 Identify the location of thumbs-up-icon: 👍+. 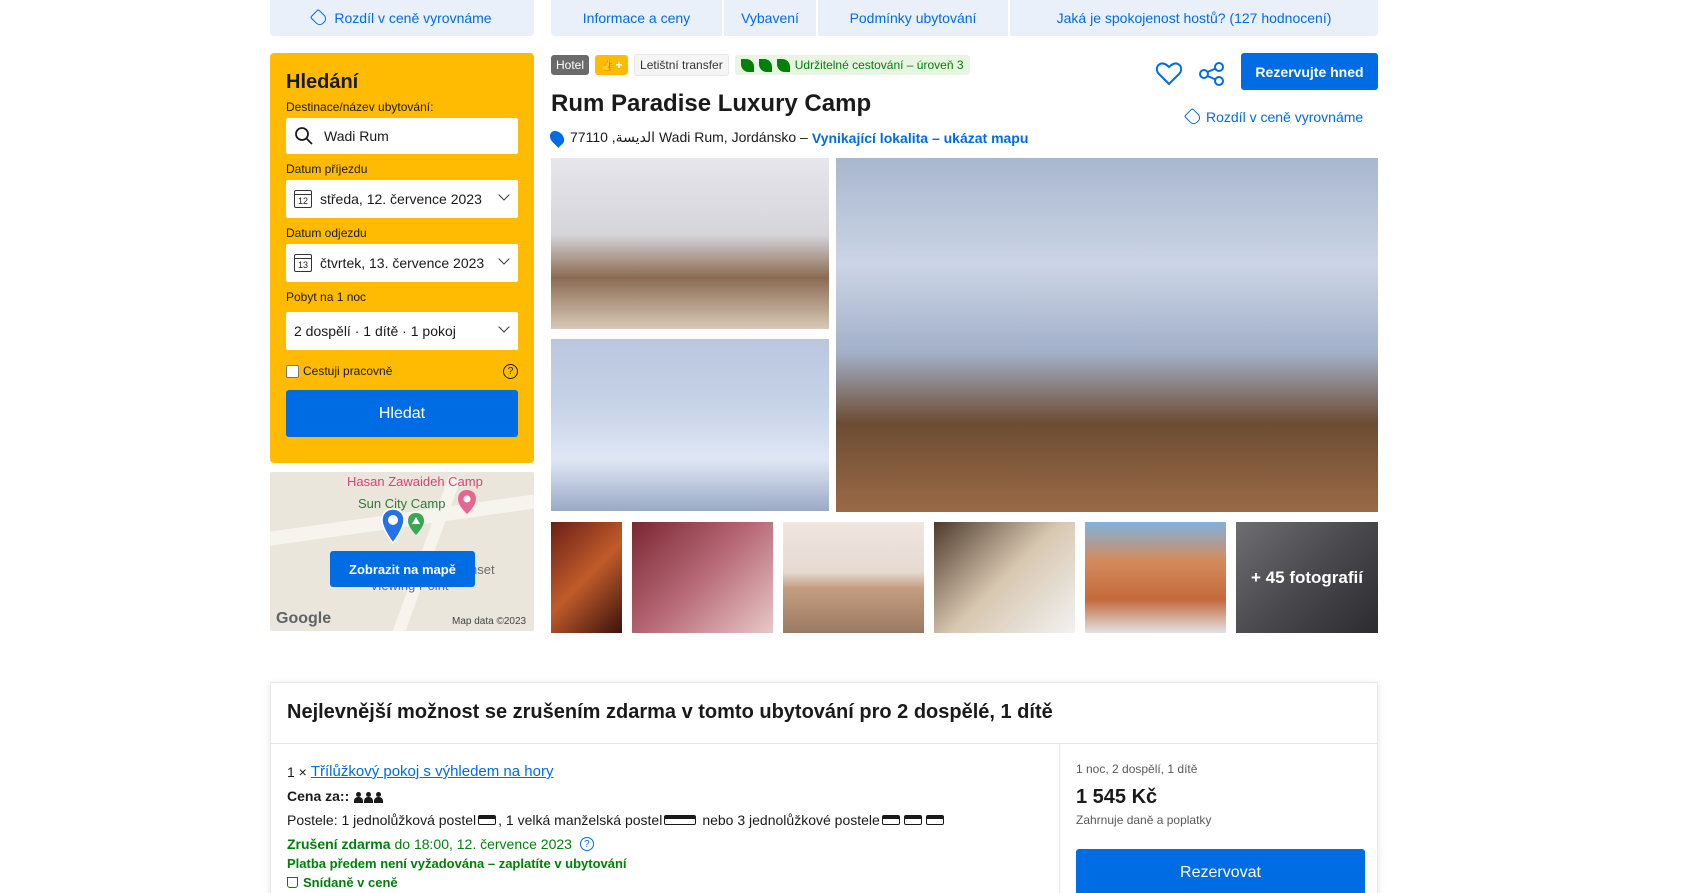
(612, 65).